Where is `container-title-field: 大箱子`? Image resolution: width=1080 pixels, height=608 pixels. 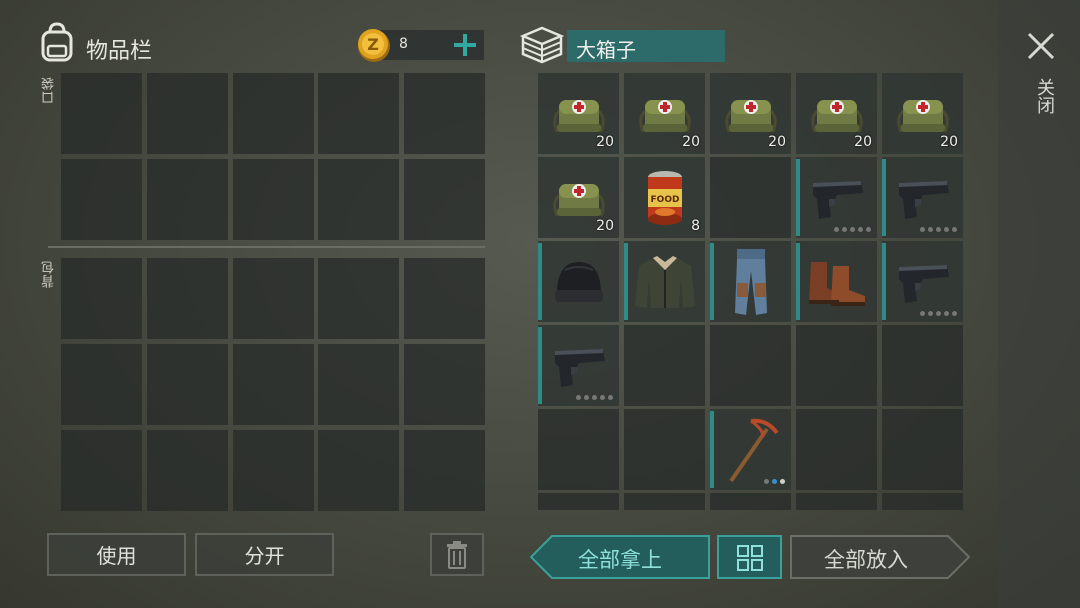
container-title-field: 大箱子 is located at coordinates (646, 46).